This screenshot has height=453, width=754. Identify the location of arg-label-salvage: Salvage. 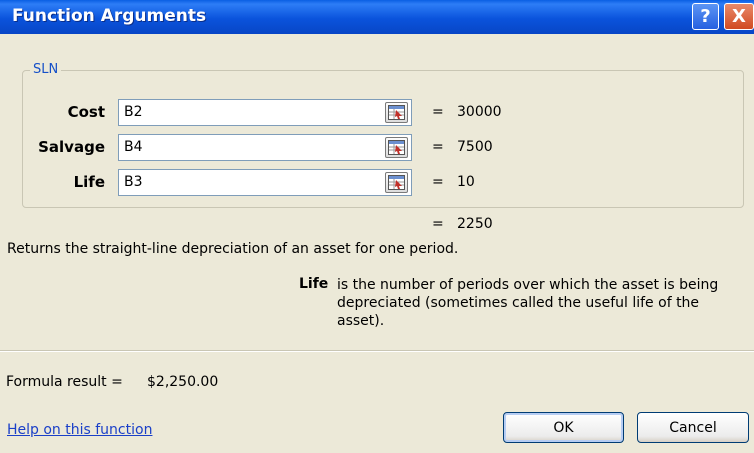
(71, 147).